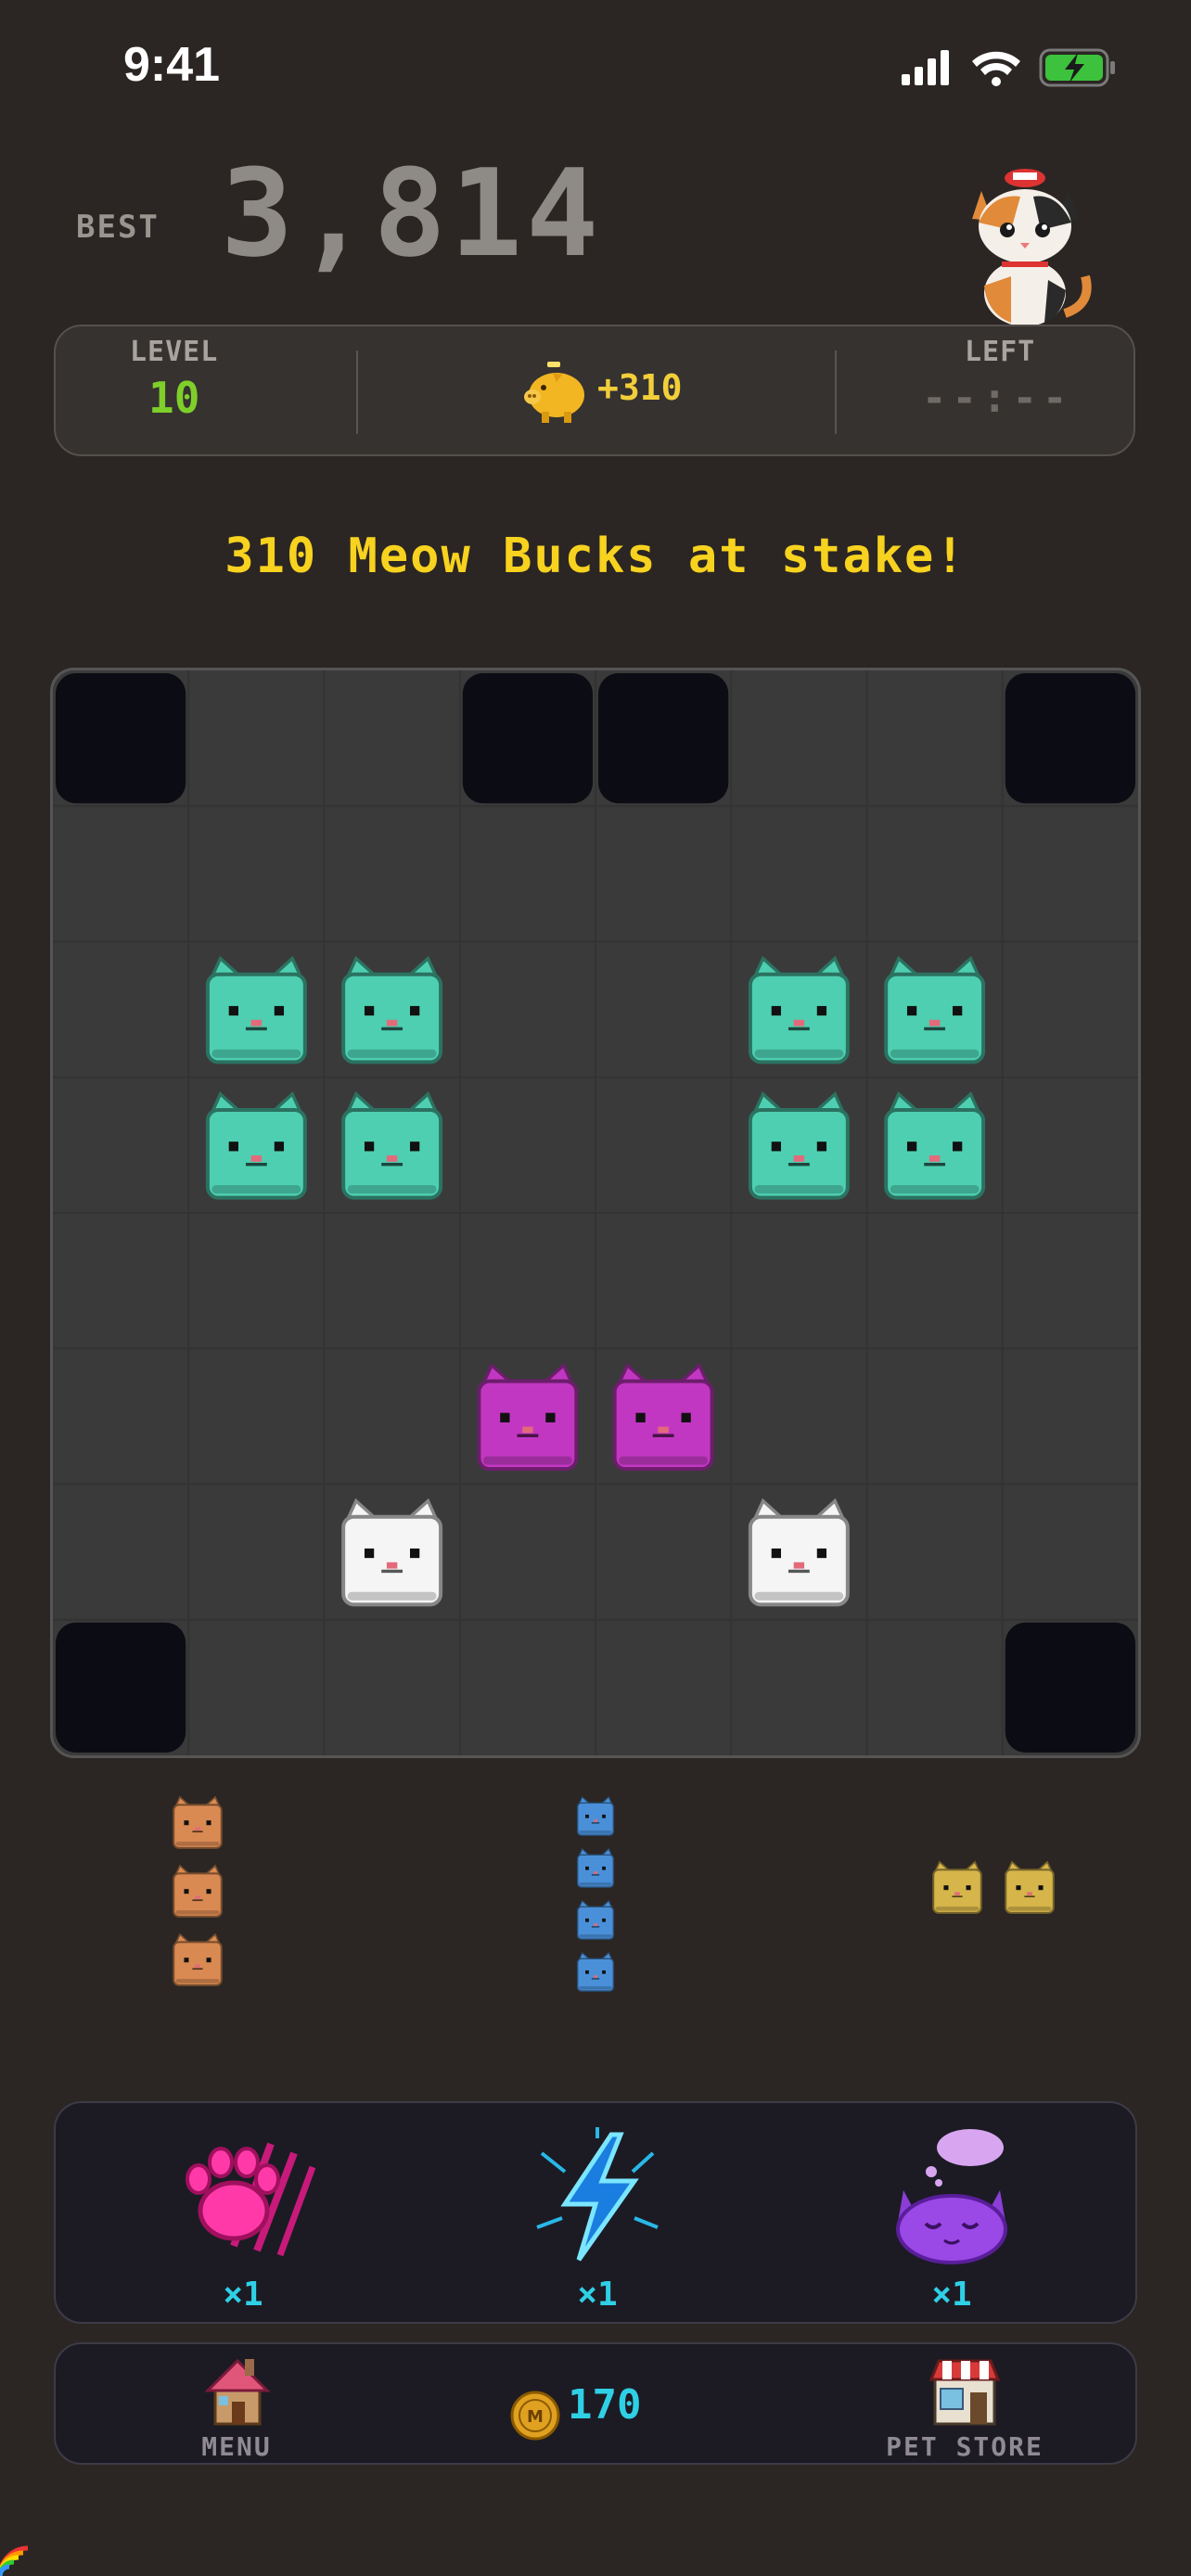 The height and width of the screenshot is (2576, 1191). I want to click on status-icons, so click(1008, 67).